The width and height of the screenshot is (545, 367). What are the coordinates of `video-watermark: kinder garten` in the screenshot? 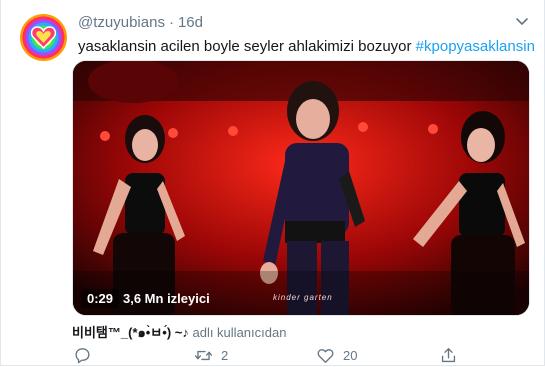 It's located at (303, 297).